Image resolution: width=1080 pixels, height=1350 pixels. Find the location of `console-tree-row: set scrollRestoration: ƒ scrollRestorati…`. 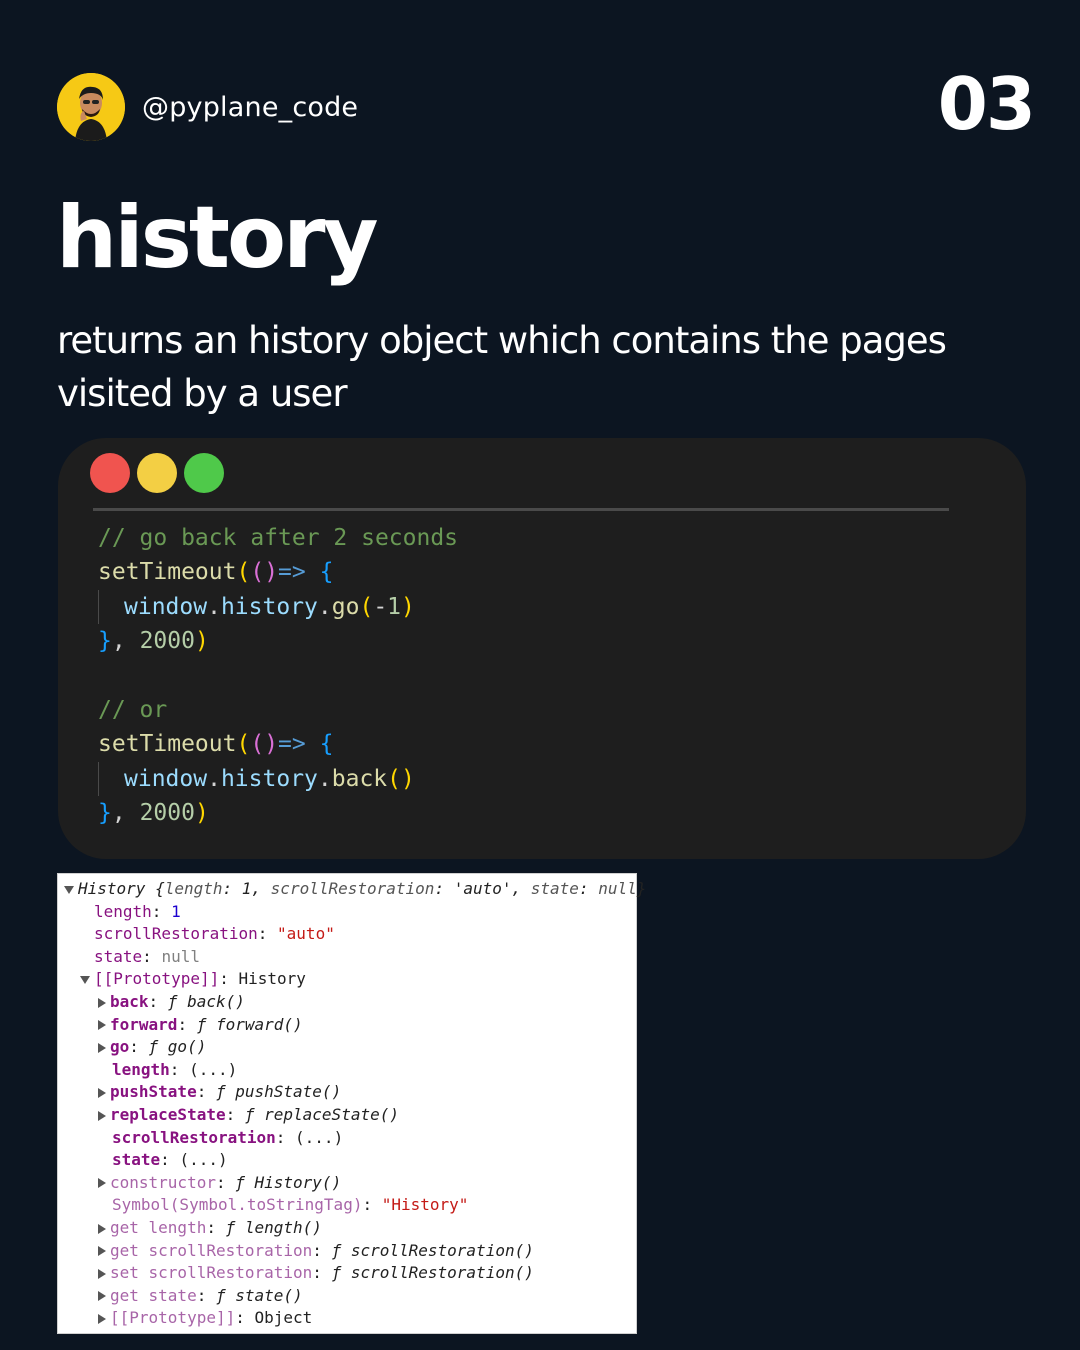

console-tree-row: set scrollRestoration: ƒ scrollRestorati… is located at coordinates (316, 1273).